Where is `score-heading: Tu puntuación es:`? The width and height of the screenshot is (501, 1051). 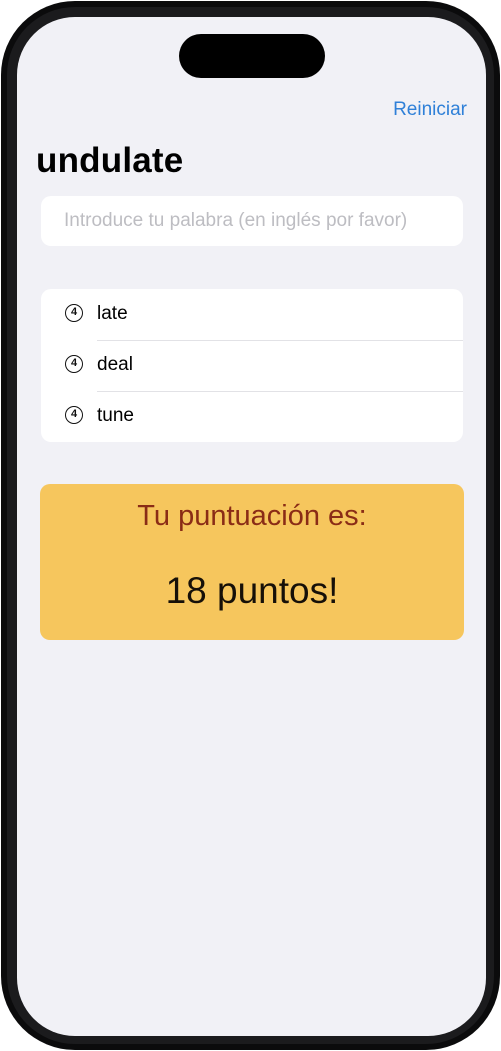
score-heading: Tu puntuación es: is located at coordinates (252, 516).